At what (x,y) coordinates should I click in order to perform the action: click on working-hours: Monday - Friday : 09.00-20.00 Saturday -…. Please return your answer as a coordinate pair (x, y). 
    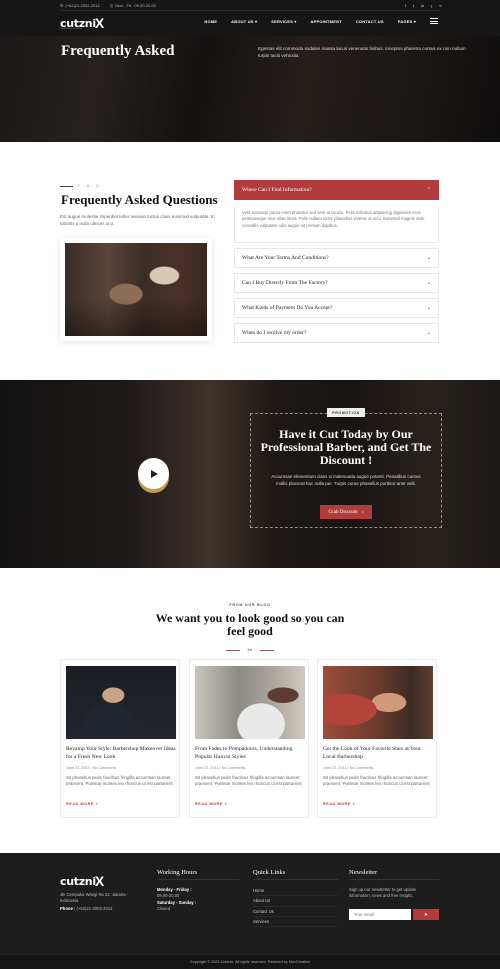
    Looking at the image, I should click on (177, 899).